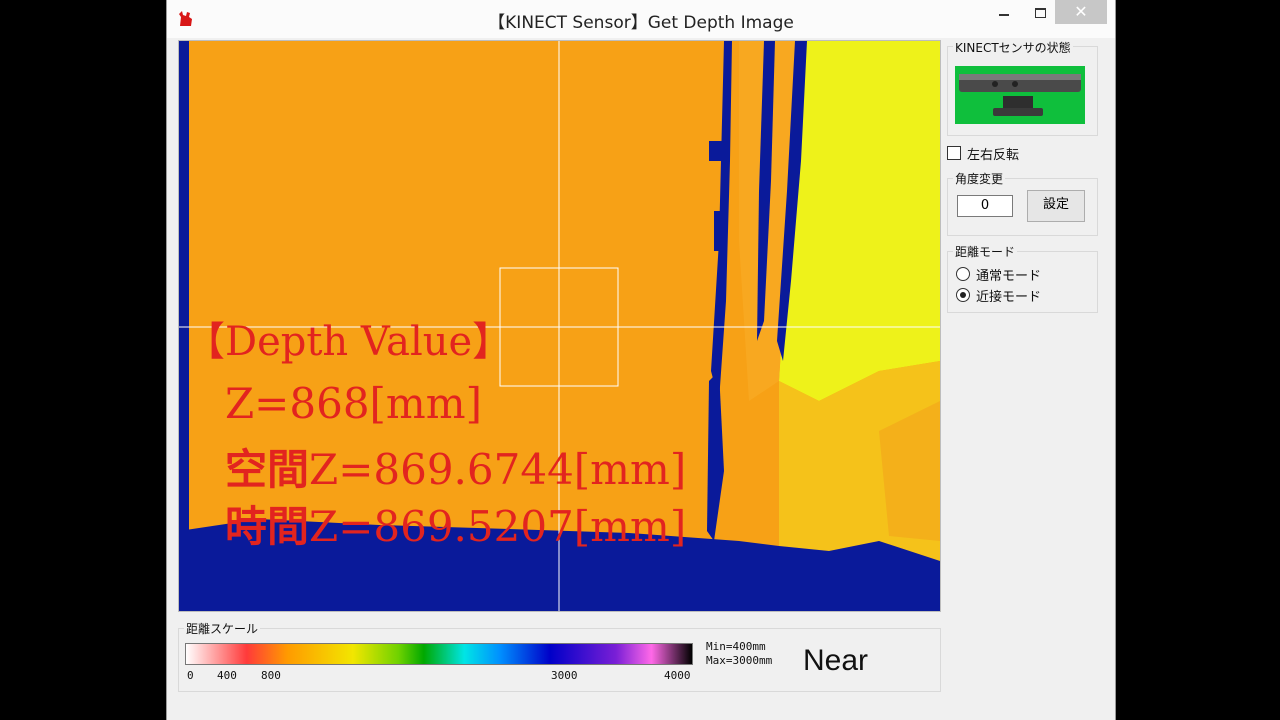 This screenshot has width=1280, height=720. I want to click on normal-mode-label: 通常モード, so click(1009, 276).